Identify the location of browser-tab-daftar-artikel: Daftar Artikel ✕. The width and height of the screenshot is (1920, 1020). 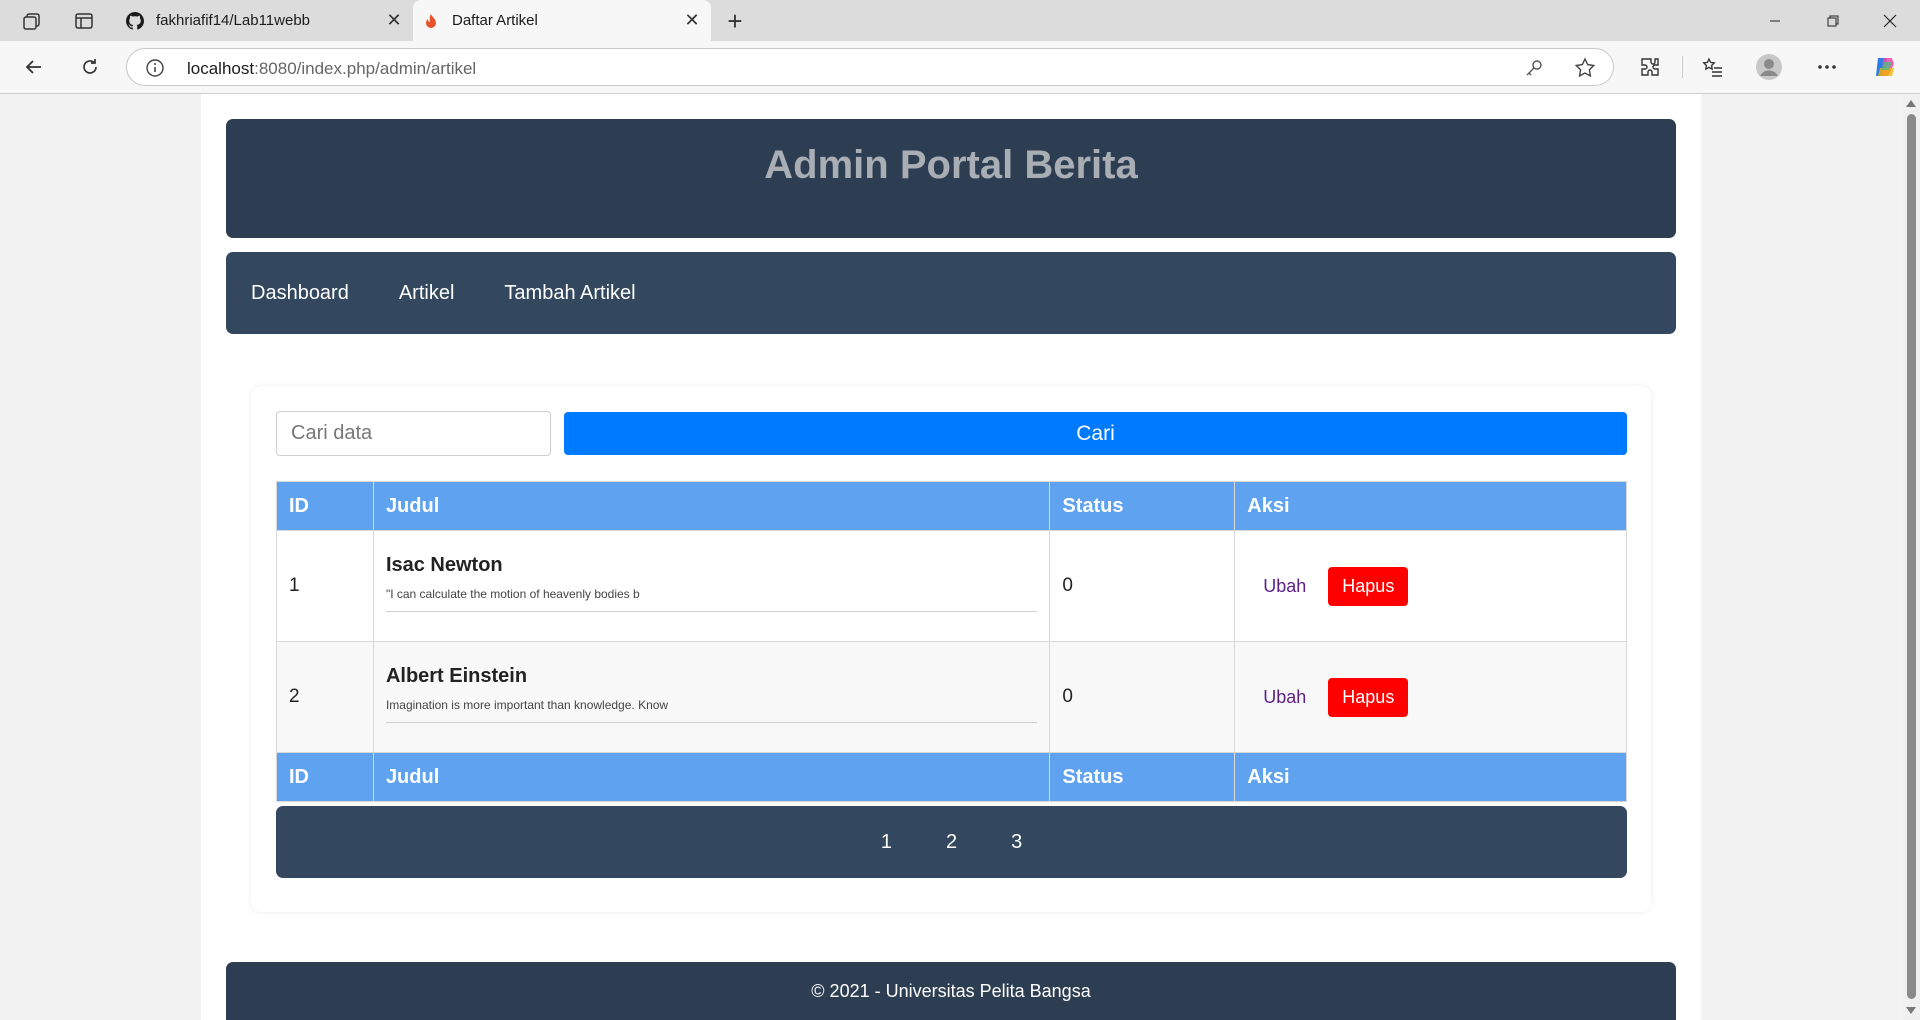
(562, 20).